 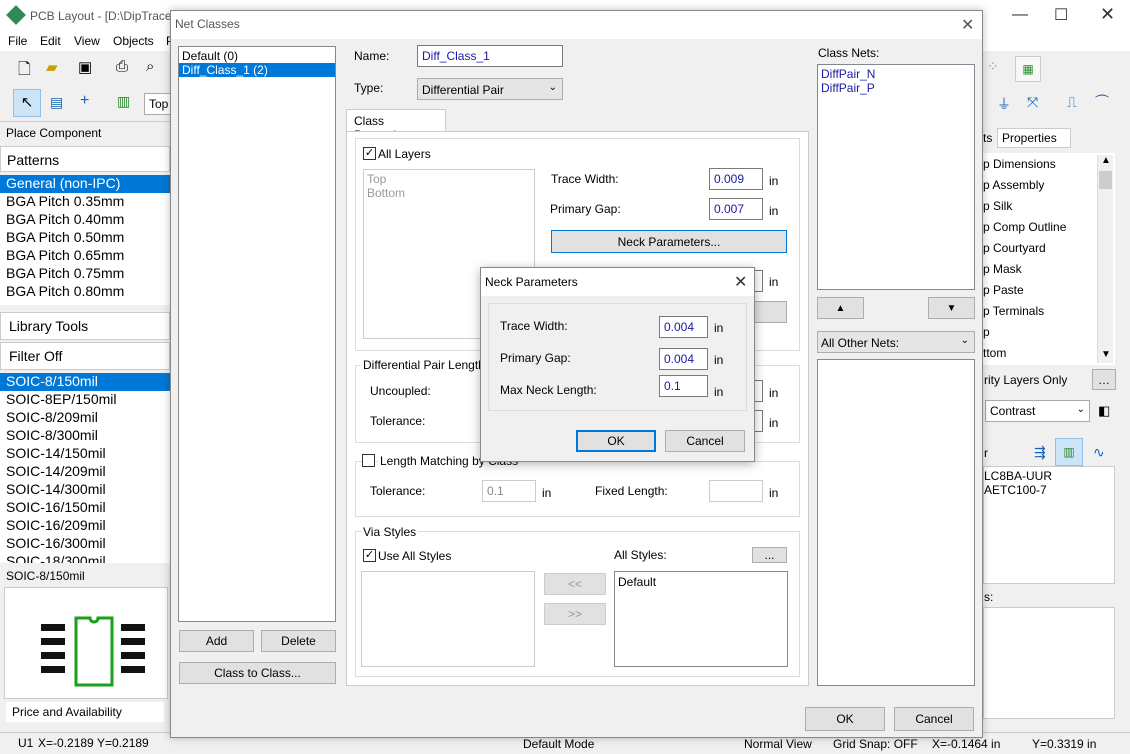 I want to click on neck-trace-width-input: 0.004, so click(x=683, y=327).